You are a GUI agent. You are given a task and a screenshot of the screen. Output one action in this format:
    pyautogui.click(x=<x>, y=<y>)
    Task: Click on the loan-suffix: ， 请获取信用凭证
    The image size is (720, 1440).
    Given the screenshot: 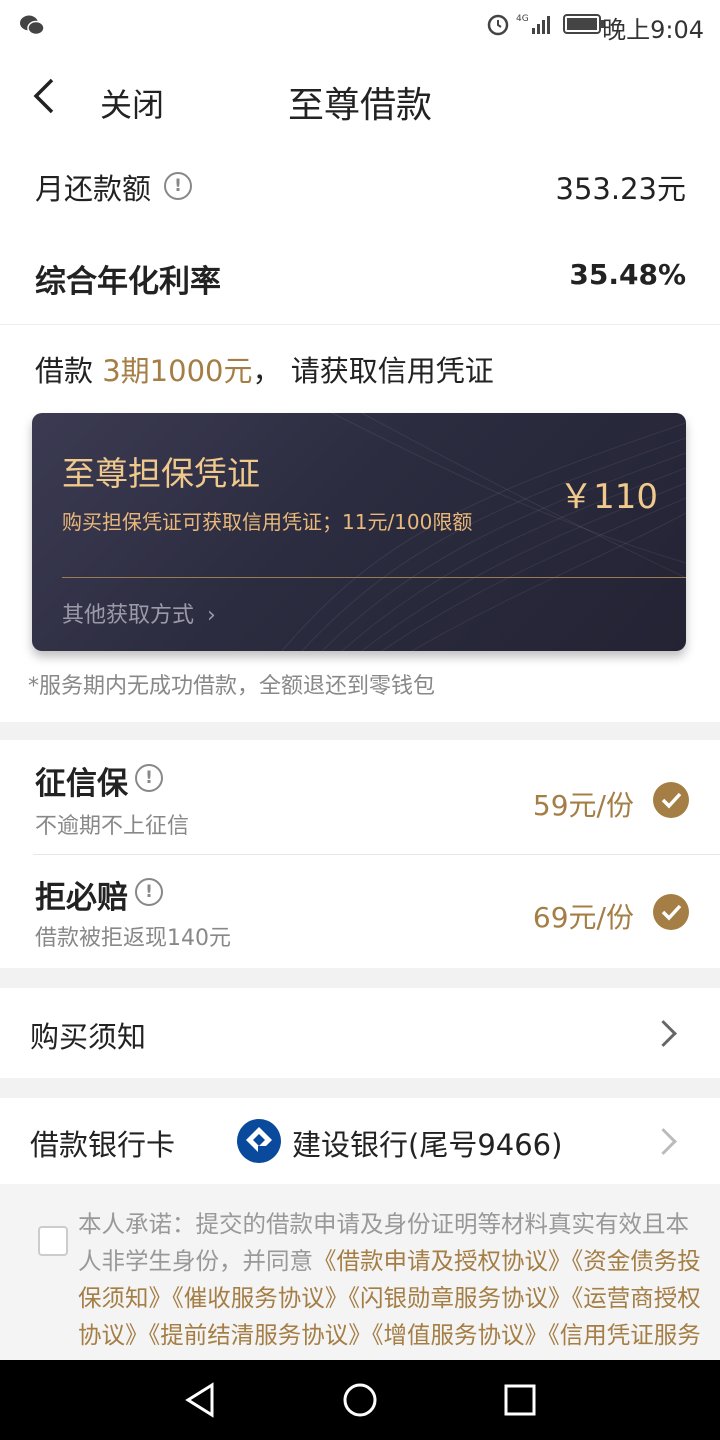 What is the action you would take?
    pyautogui.click(x=373, y=371)
    